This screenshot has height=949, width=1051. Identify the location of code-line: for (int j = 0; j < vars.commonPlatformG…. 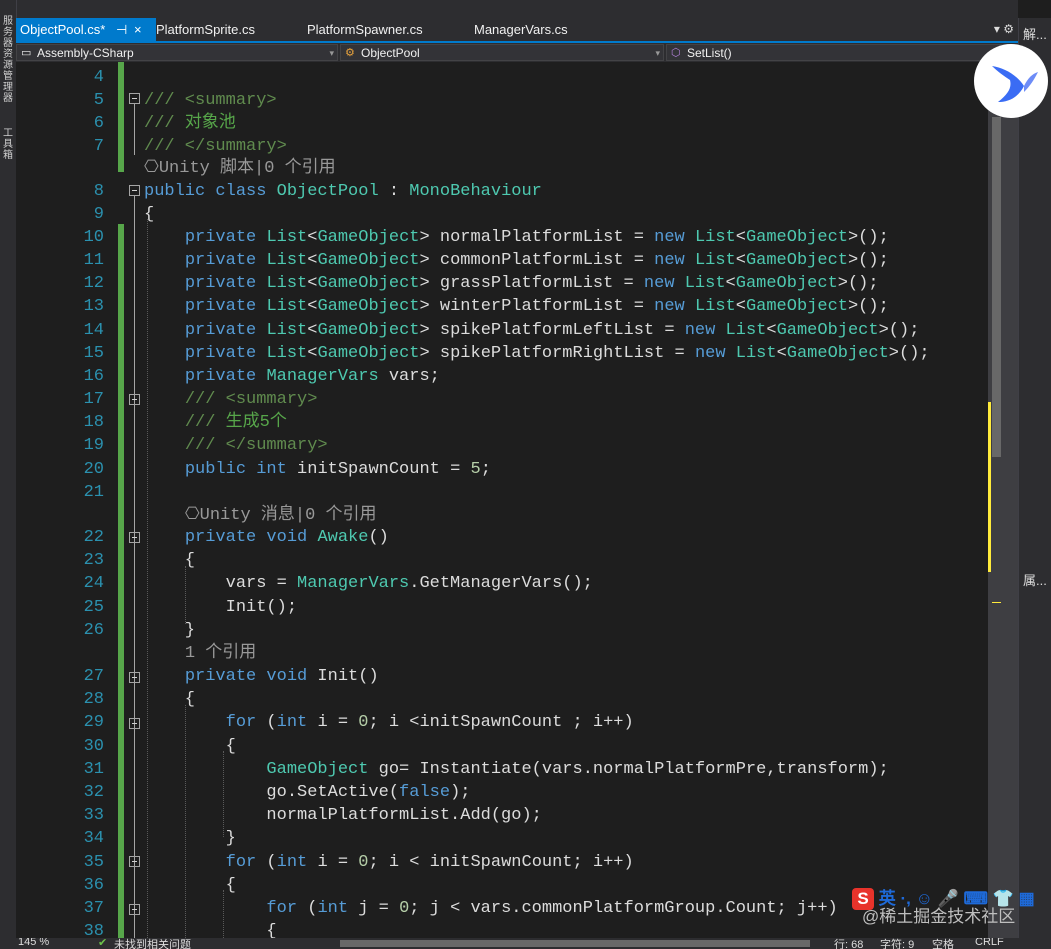
(552, 908).